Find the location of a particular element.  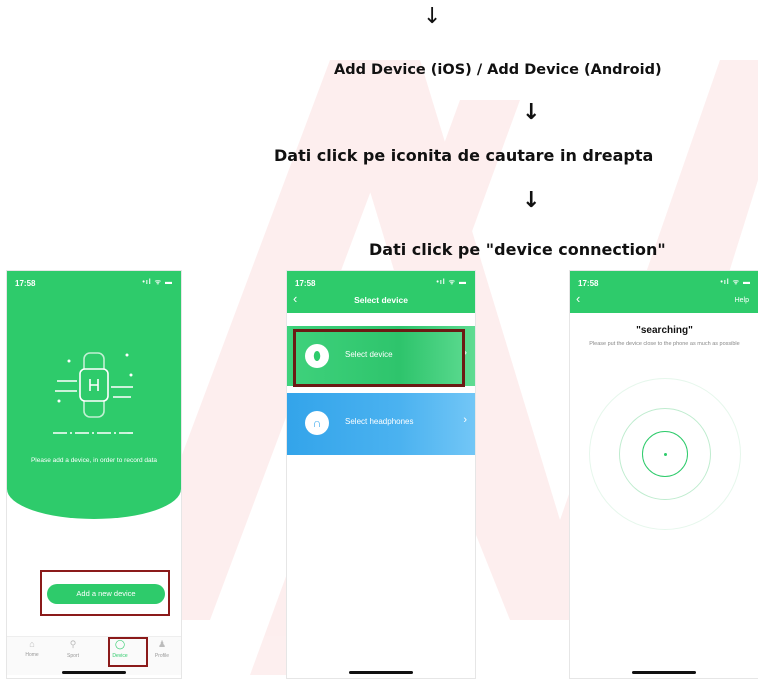

back-chevron-icon: ‹ is located at coordinates (578, 298).